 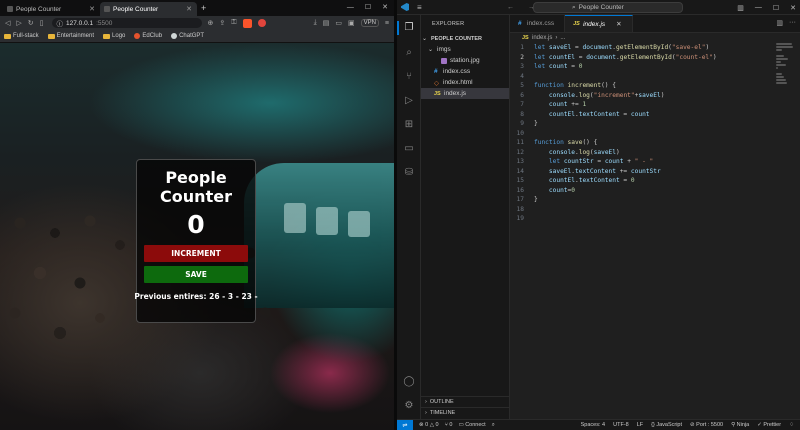 What do you see at coordinates (126, 23) in the screenshot?
I see `address-bar: ⓘ 127.0.0.1:5500` at bounding box center [126, 23].